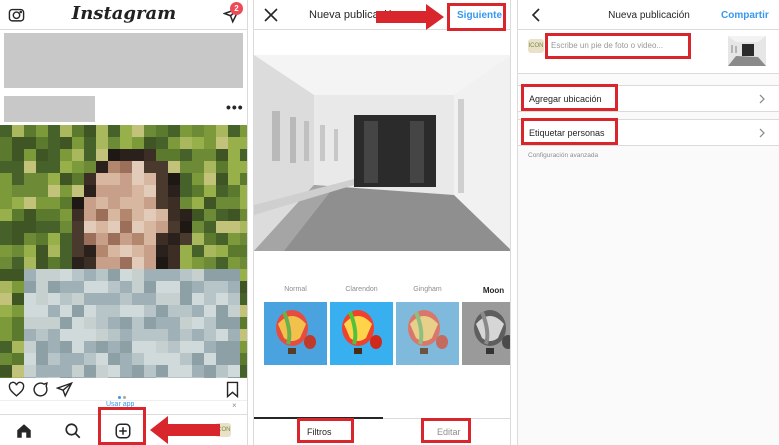 Image resolution: width=779 pixels, height=445 pixels. I want to click on home-icon, so click(24, 431).